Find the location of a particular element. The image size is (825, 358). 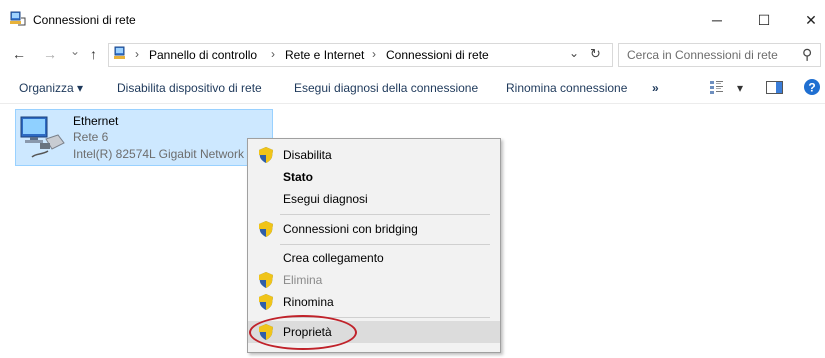

preview-pane-icon is located at coordinates (774, 87).